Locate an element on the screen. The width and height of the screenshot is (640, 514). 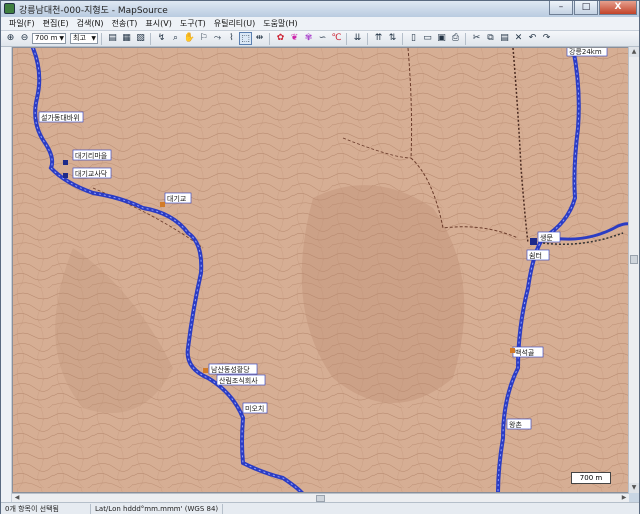
close-button: X is located at coordinates (618, 8).